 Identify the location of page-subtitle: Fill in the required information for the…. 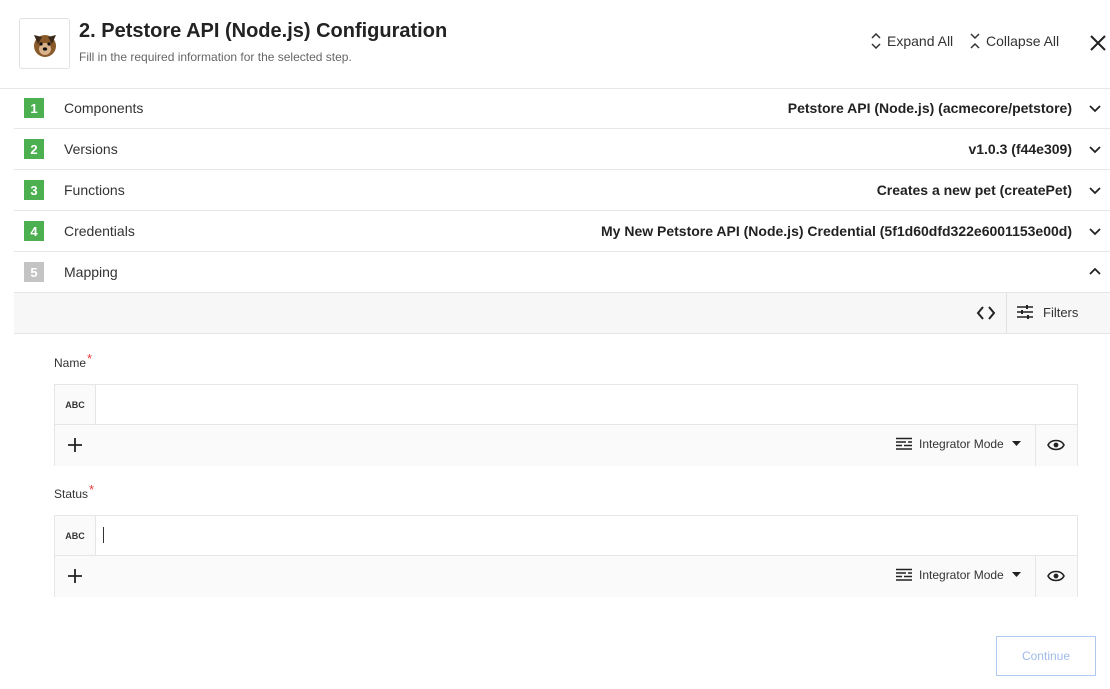
(215, 57).